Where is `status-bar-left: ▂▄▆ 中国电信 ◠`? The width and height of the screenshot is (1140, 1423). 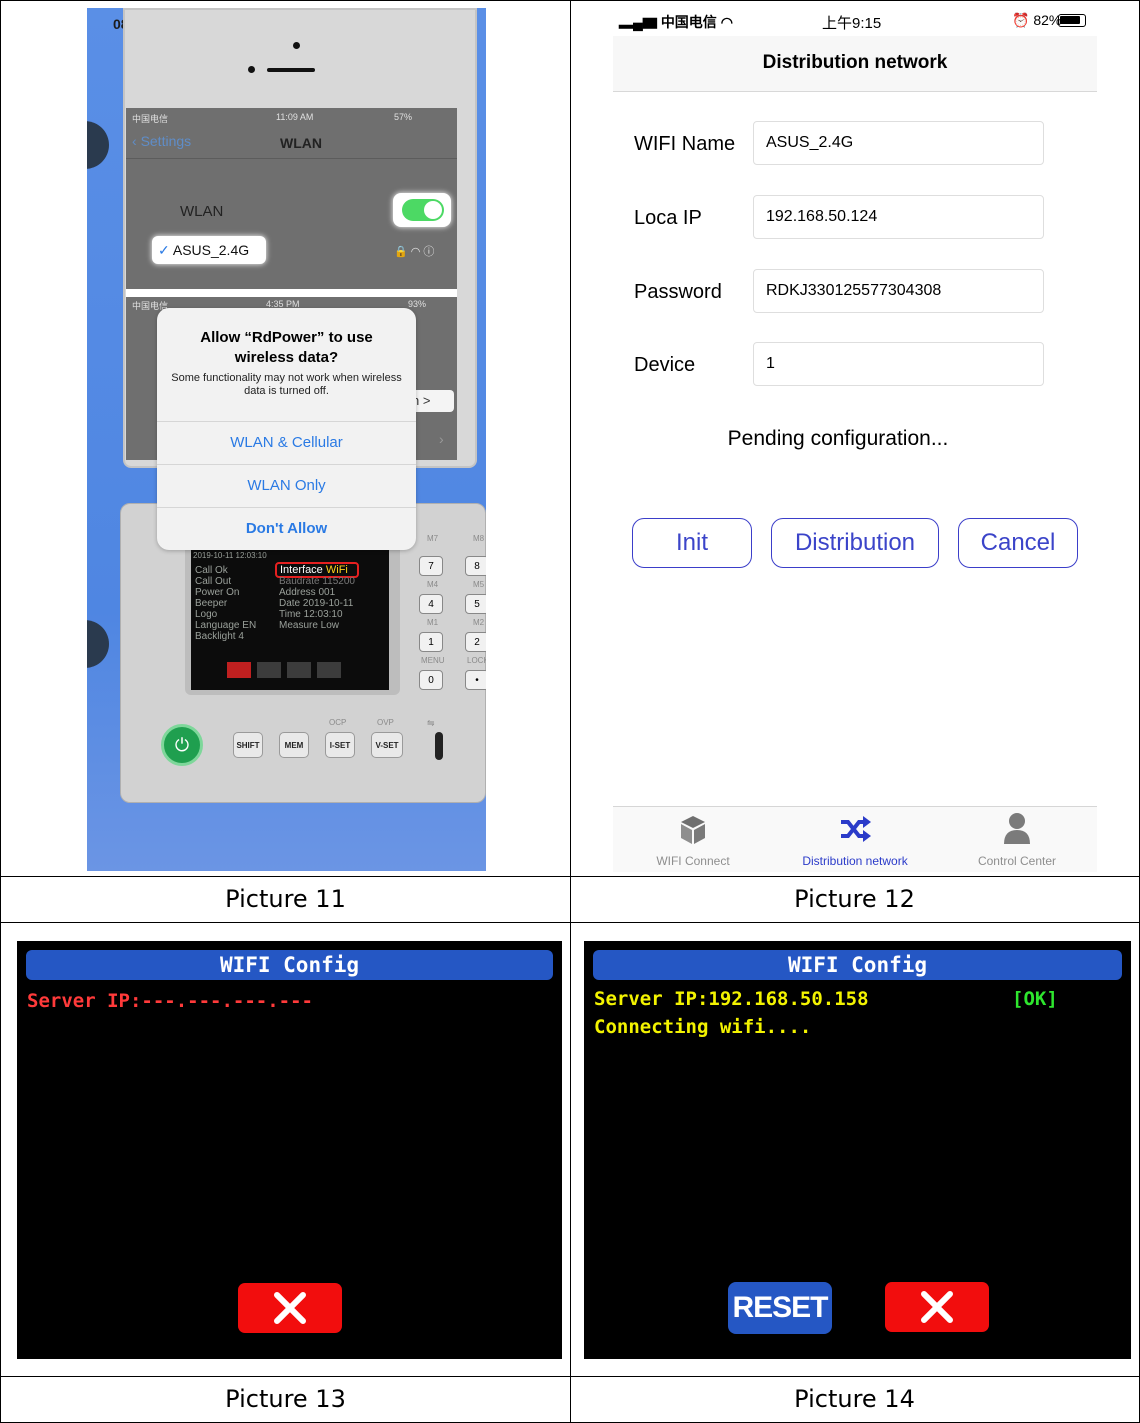
status-bar-left: ▂▄▆ 中国电信 ◠ is located at coordinates (676, 22).